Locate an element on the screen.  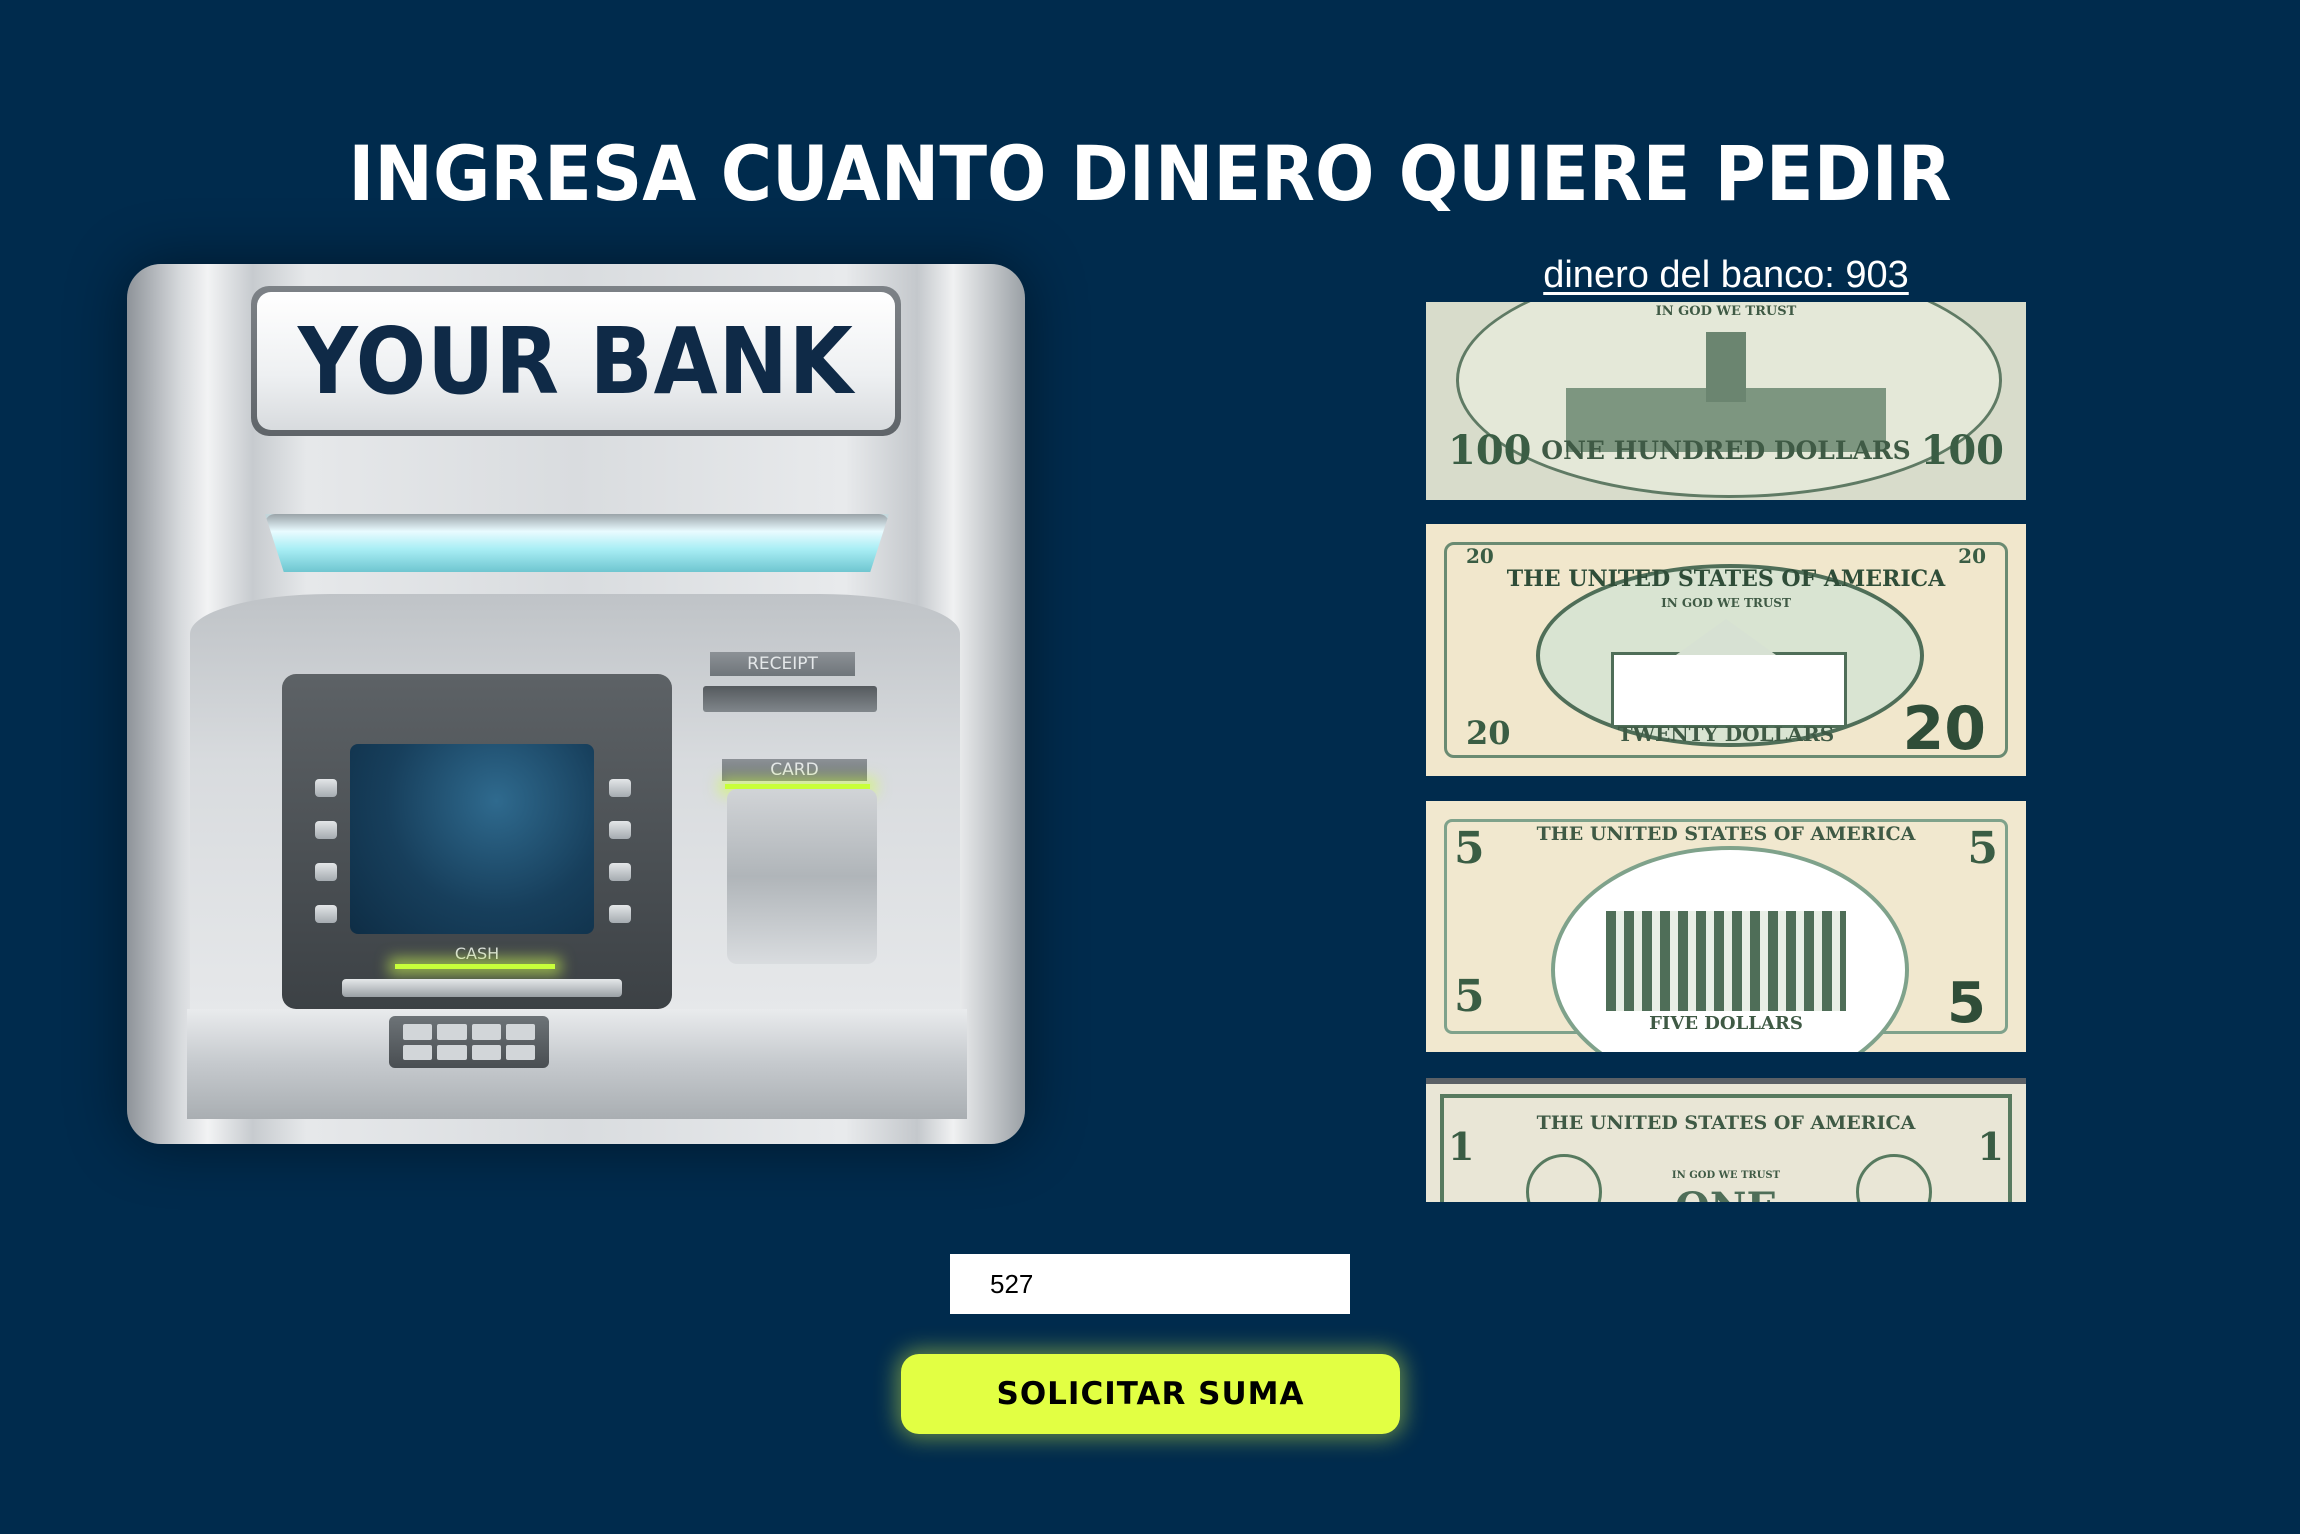
request-amount-button: SOLICITAR SUMA is located at coordinates (1150, 1394).